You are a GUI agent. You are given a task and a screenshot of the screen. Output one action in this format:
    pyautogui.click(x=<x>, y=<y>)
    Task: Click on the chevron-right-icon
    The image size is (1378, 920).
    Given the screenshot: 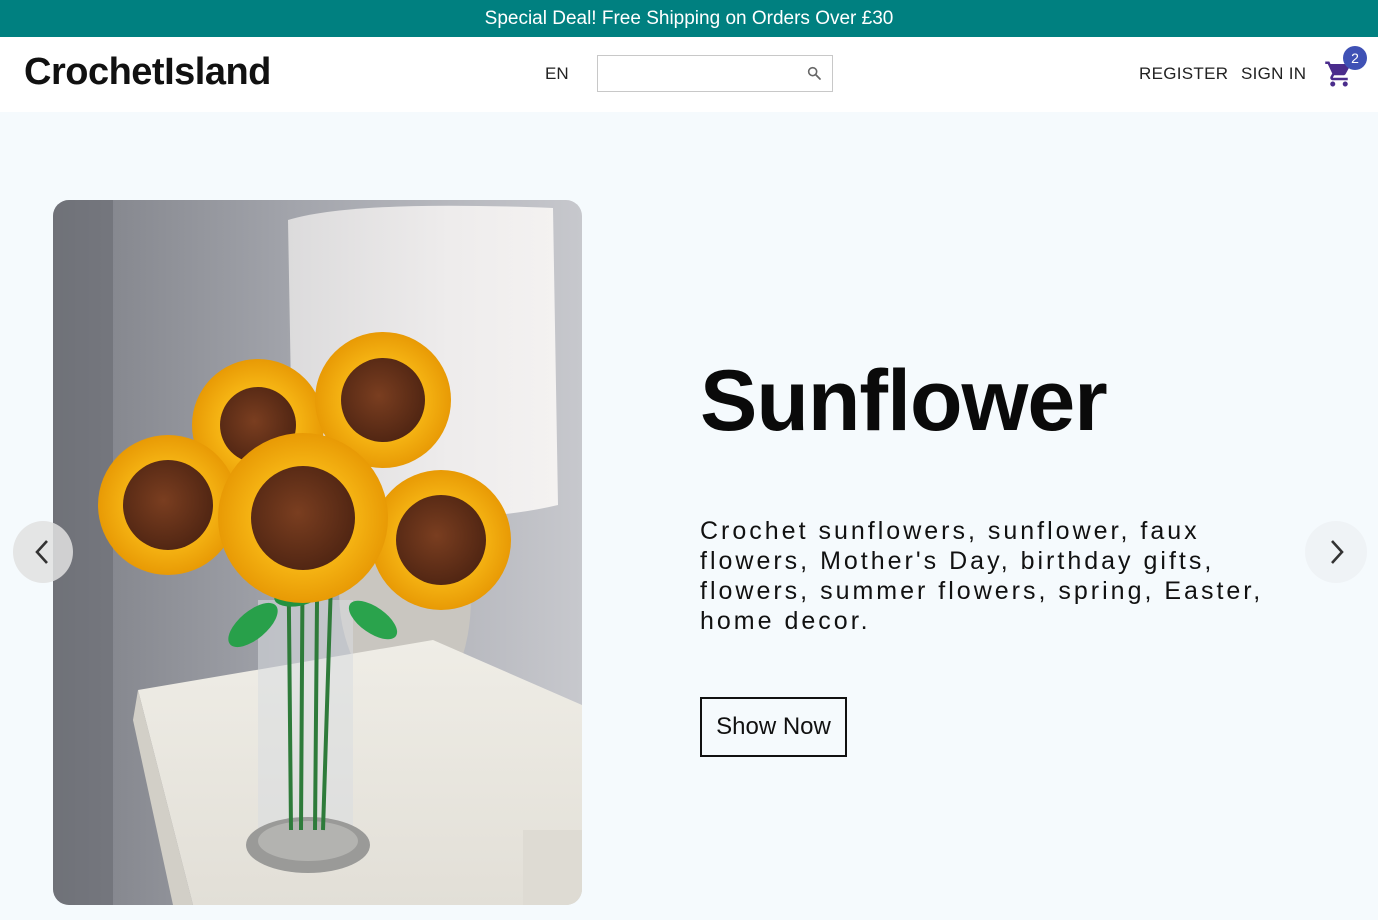 What is the action you would take?
    pyautogui.click(x=1337, y=552)
    